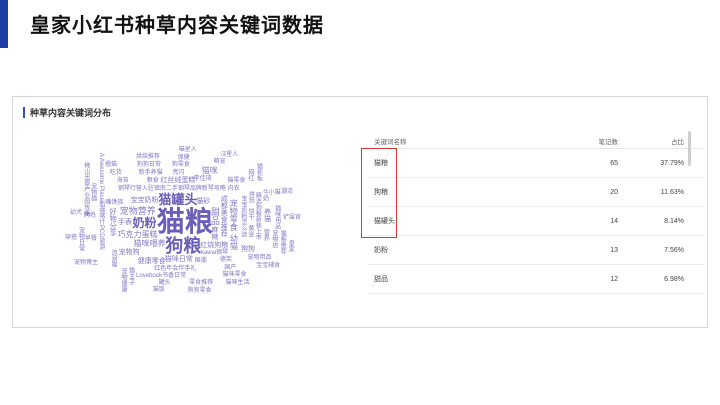  I want to click on table-row: 甜品 12 6.98%, so click(536, 279).